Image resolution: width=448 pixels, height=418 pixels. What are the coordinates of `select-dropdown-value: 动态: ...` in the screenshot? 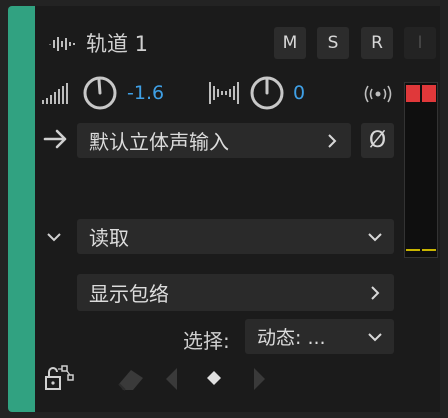 It's located at (291, 338).